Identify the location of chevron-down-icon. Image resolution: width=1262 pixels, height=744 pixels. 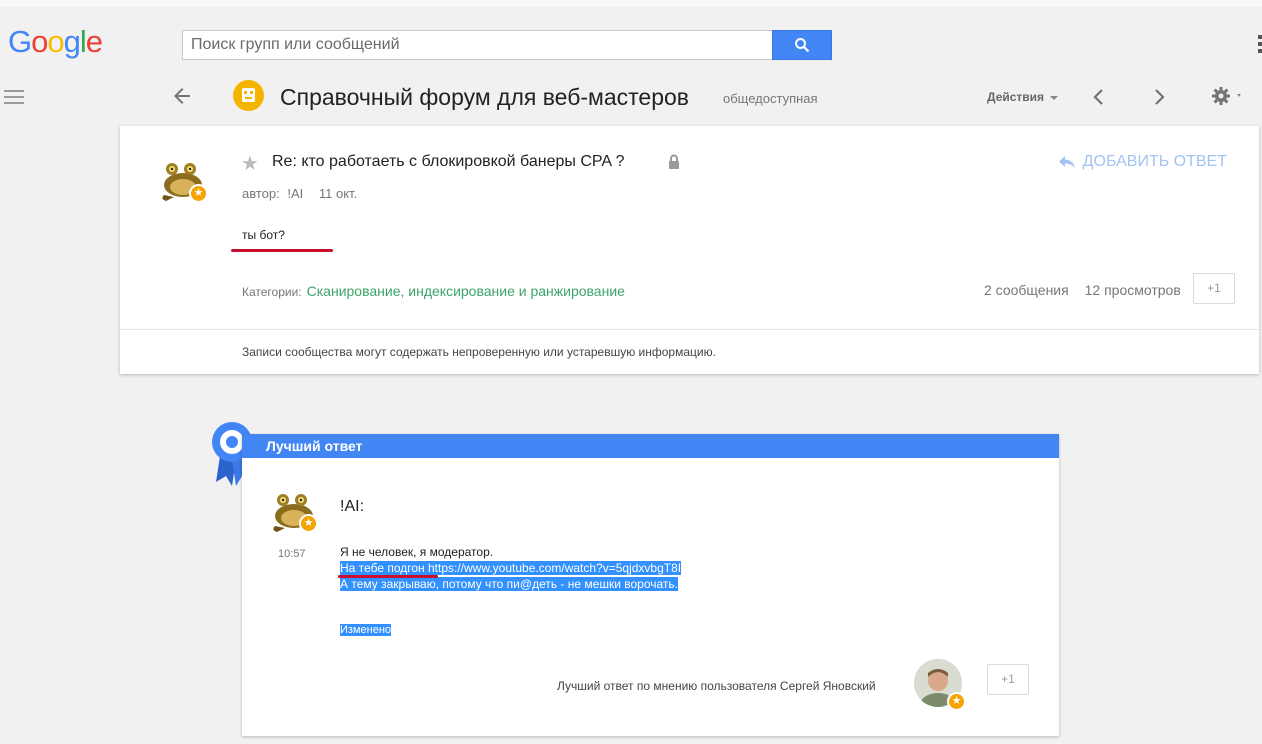
(1054, 97).